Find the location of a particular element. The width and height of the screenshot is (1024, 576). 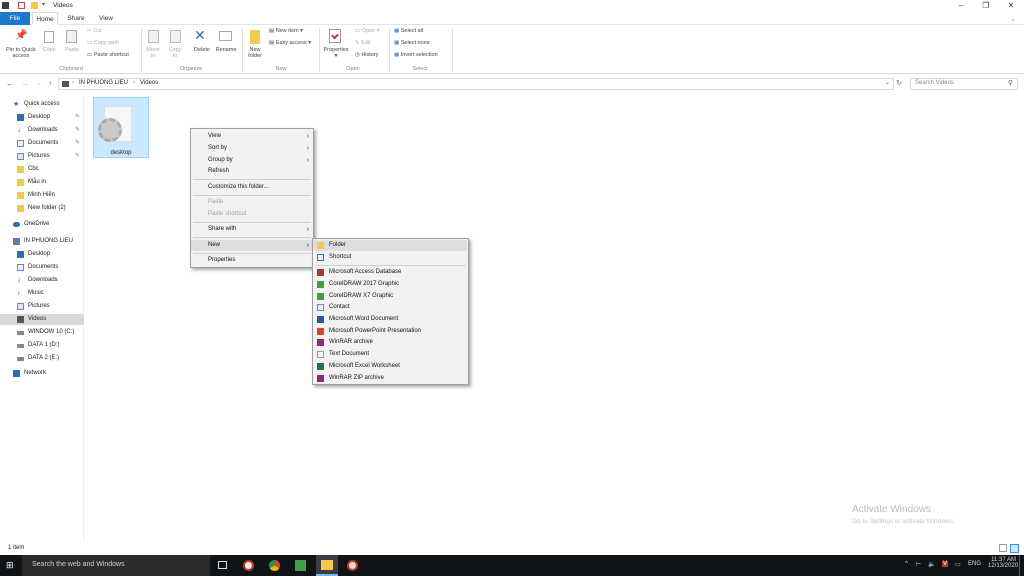

move-to-button: Move to is located at coordinates (153, 53).